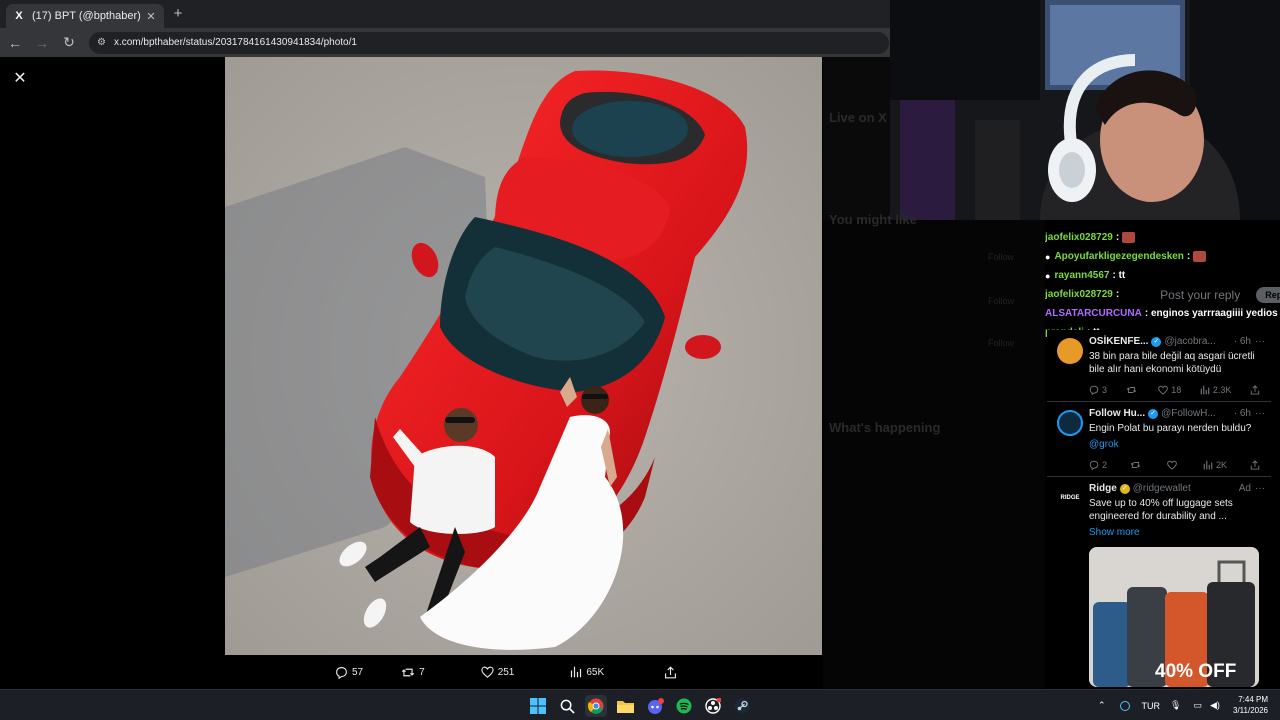  What do you see at coordinates (445, 14) in the screenshot?
I see `browser-tab-strip: X (17) BPT (@bpthaber) / X ✕ +` at bounding box center [445, 14].